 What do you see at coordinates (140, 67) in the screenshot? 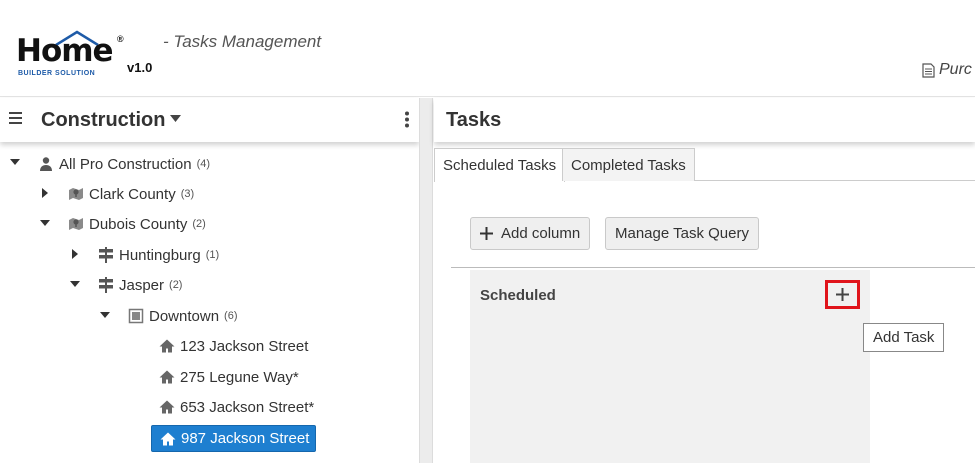
I see `logo-version: v1.0` at bounding box center [140, 67].